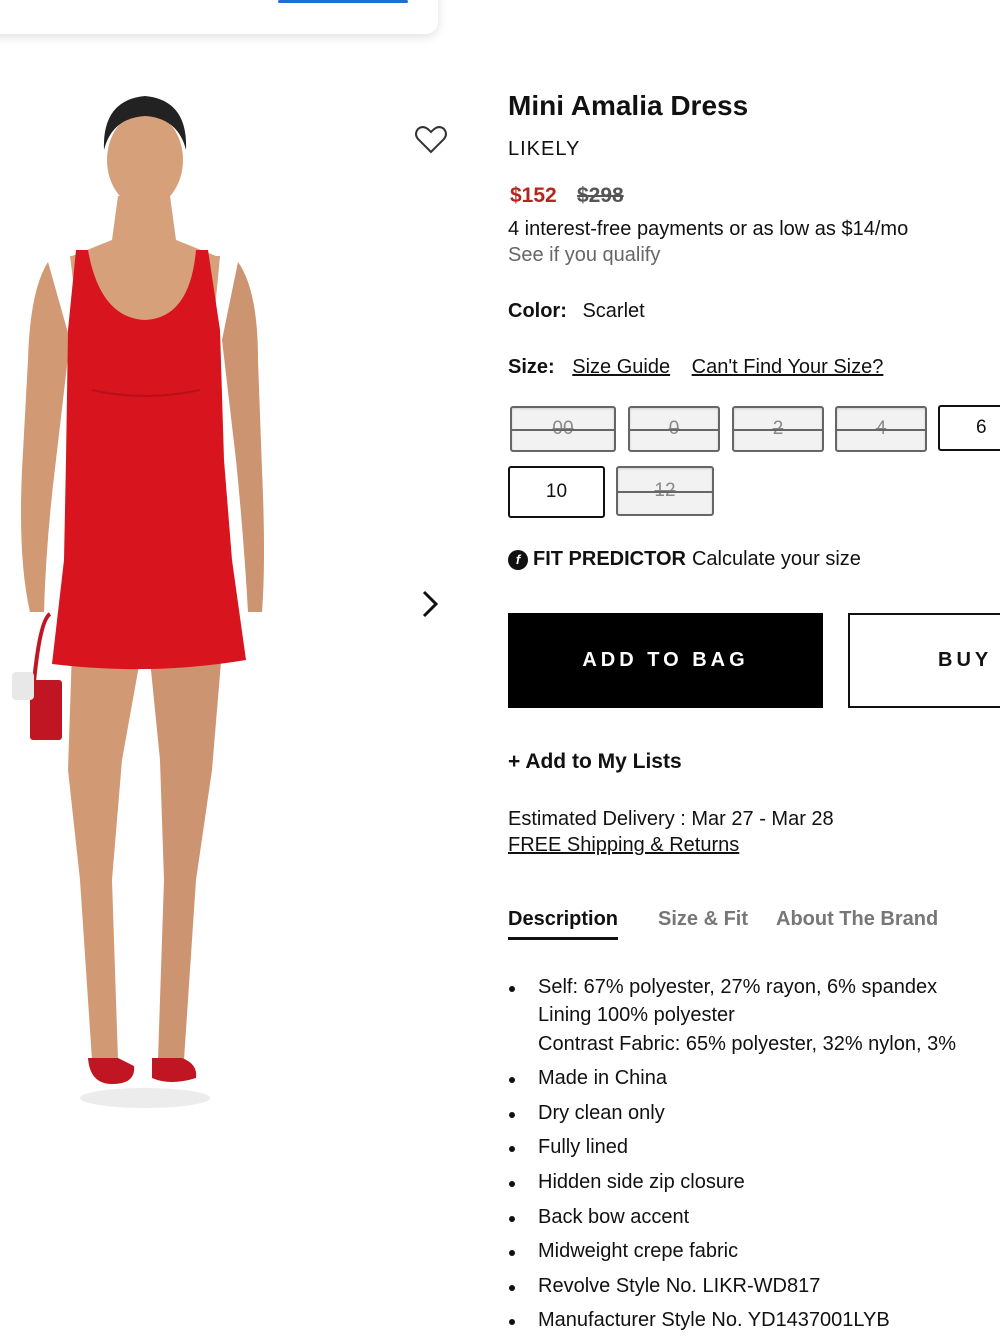  What do you see at coordinates (754, 1084) in the screenshot?
I see `list-item: Made in China` at bounding box center [754, 1084].